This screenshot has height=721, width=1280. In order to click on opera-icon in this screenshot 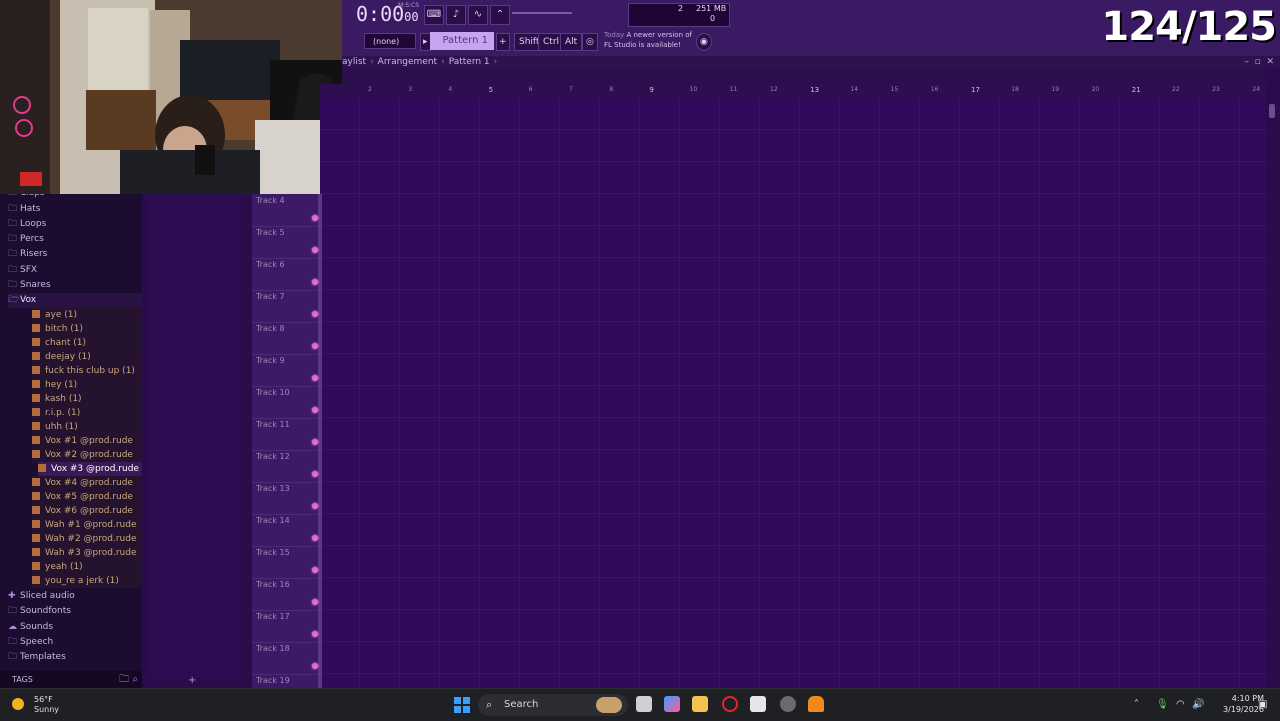, I will do `click(730, 704)`.